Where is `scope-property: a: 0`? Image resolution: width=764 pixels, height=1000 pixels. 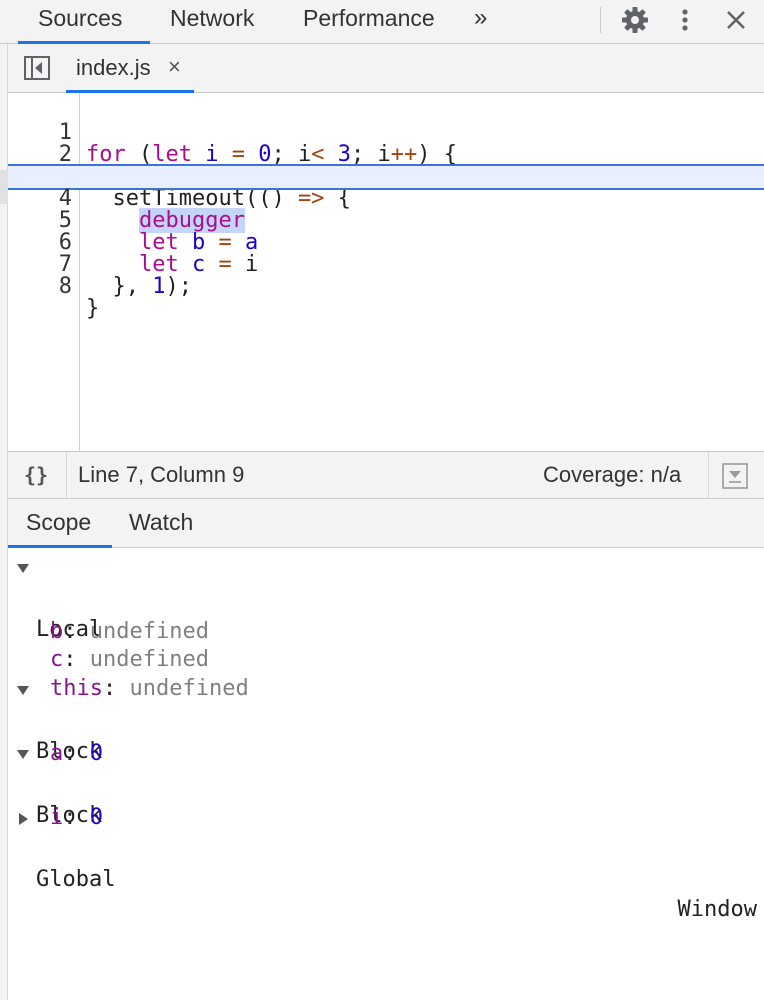
scope-property: a: 0 is located at coordinates (386, 737).